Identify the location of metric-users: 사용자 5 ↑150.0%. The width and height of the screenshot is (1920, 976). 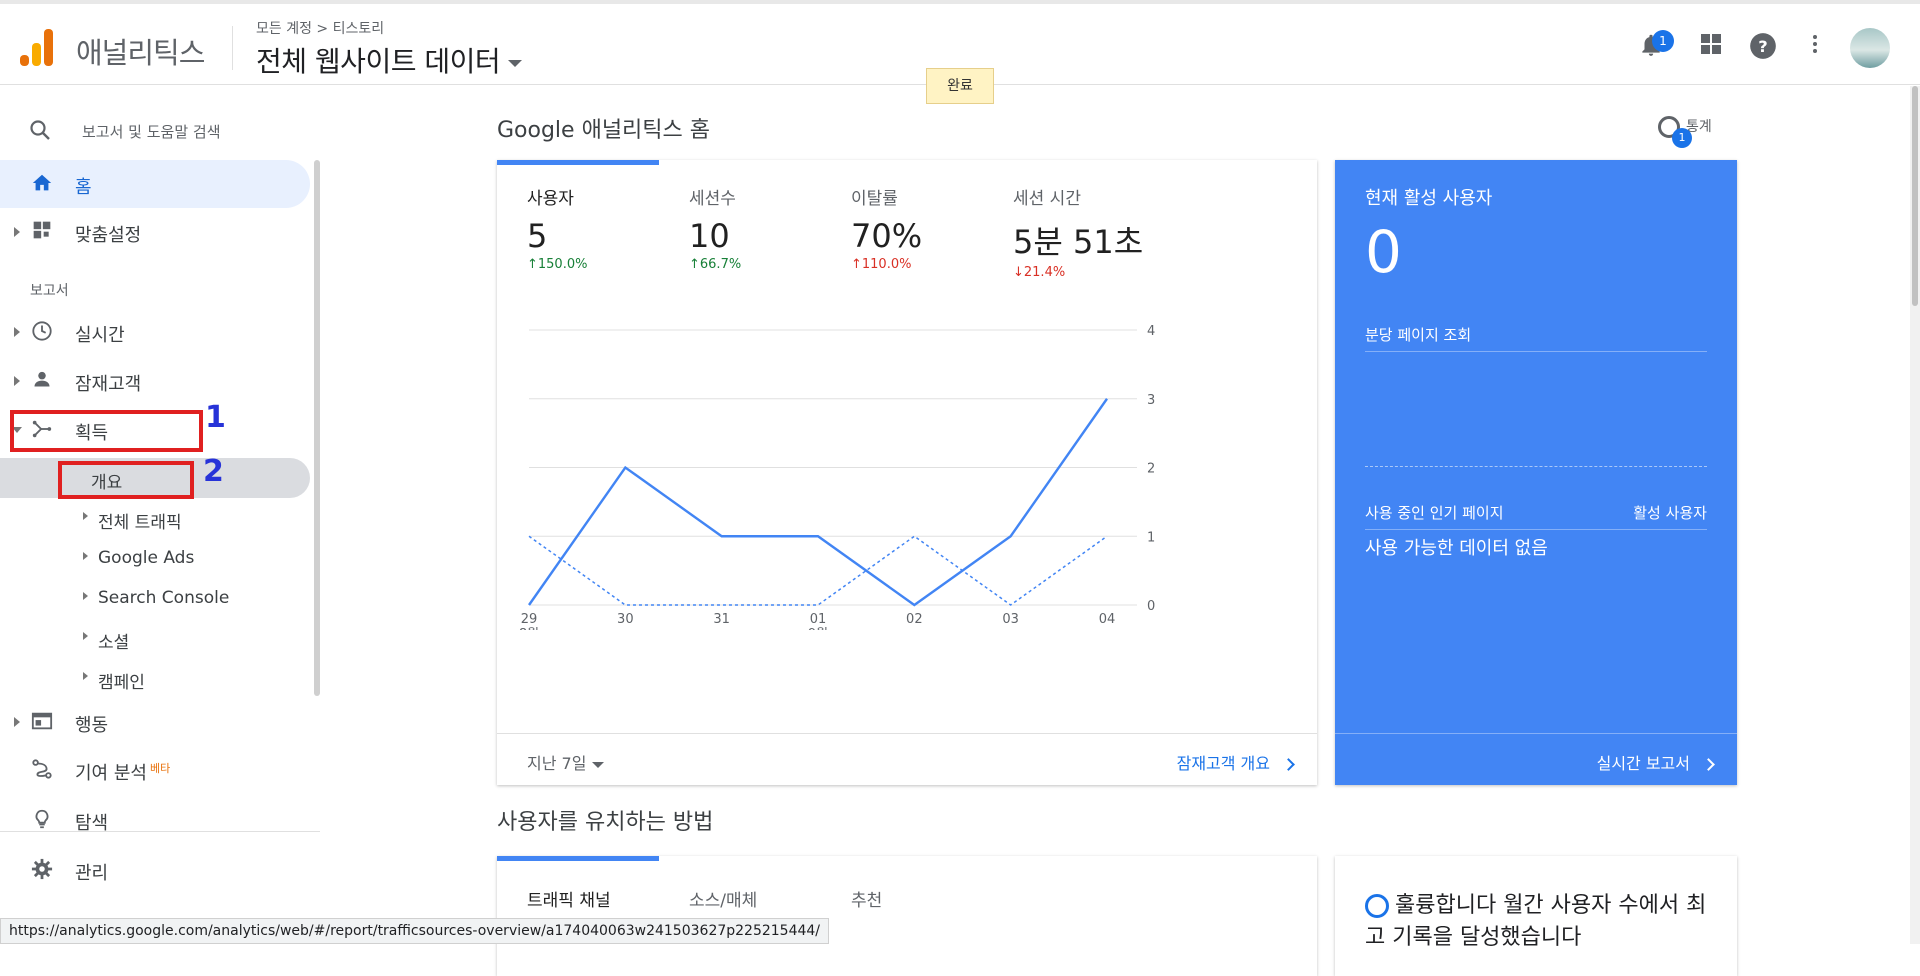
(607, 228).